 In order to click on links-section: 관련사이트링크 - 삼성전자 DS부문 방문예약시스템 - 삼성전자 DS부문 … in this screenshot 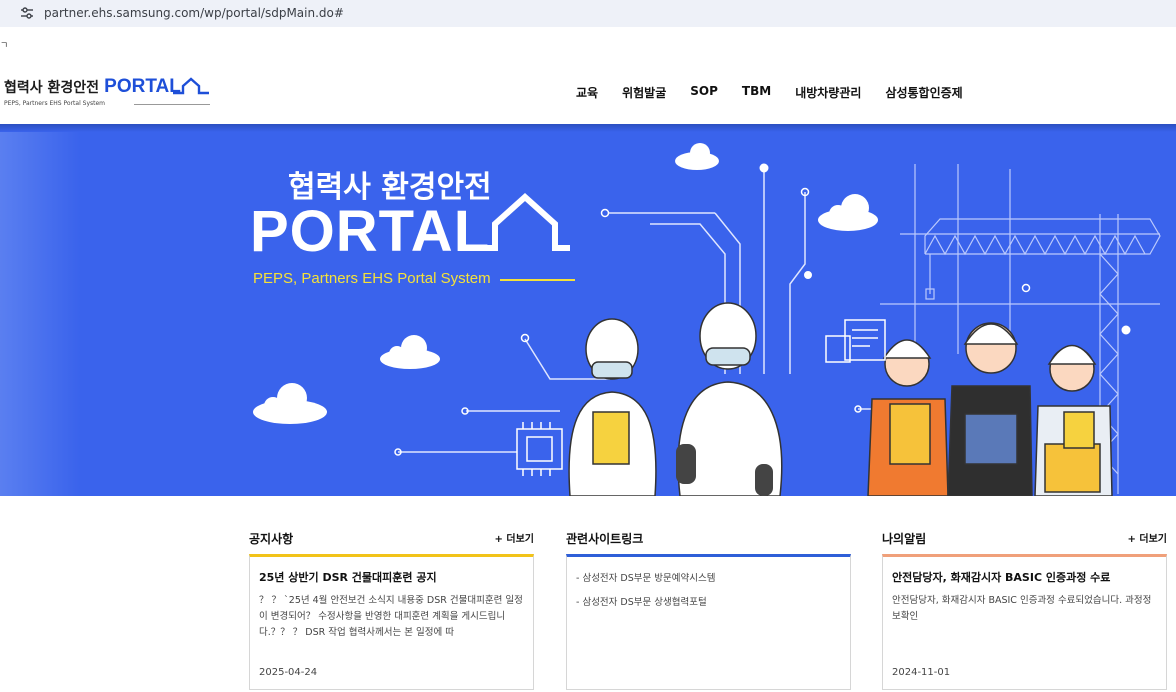, I will do `click(708, 610)`.